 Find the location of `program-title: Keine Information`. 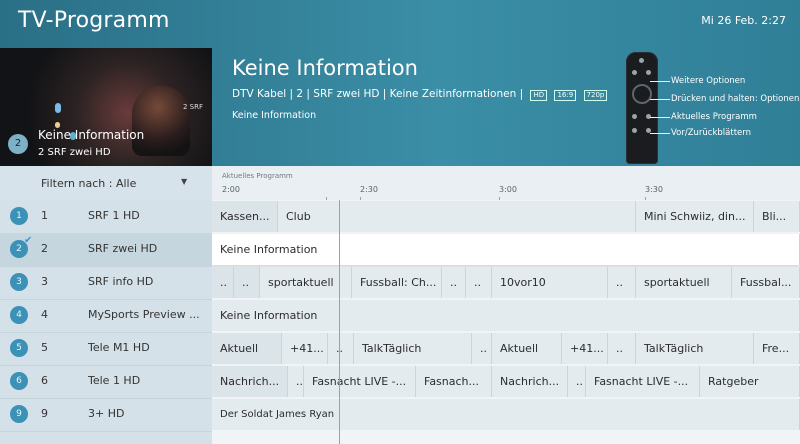

program-title: Keine Information is located at coordinates (325, 68).